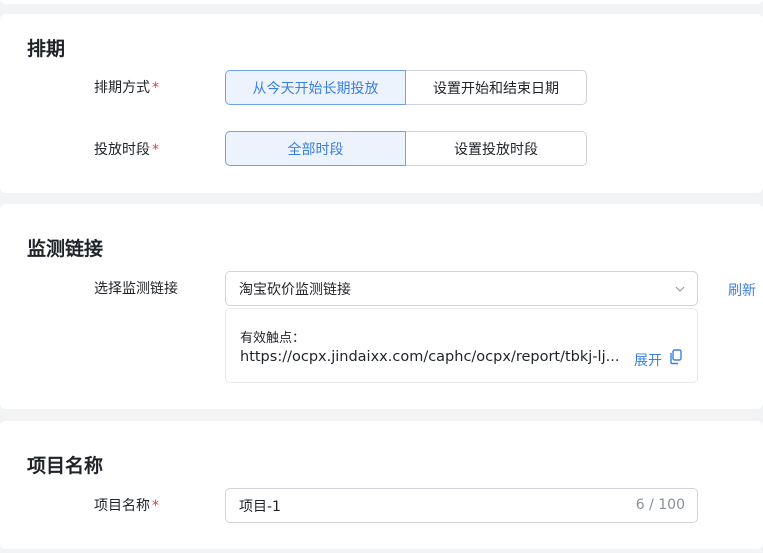  Describe the element at coordinates (295, 289) in the screenshot. I see `monitor-link-select-value: 淘宝砍价监测链接` at that location.